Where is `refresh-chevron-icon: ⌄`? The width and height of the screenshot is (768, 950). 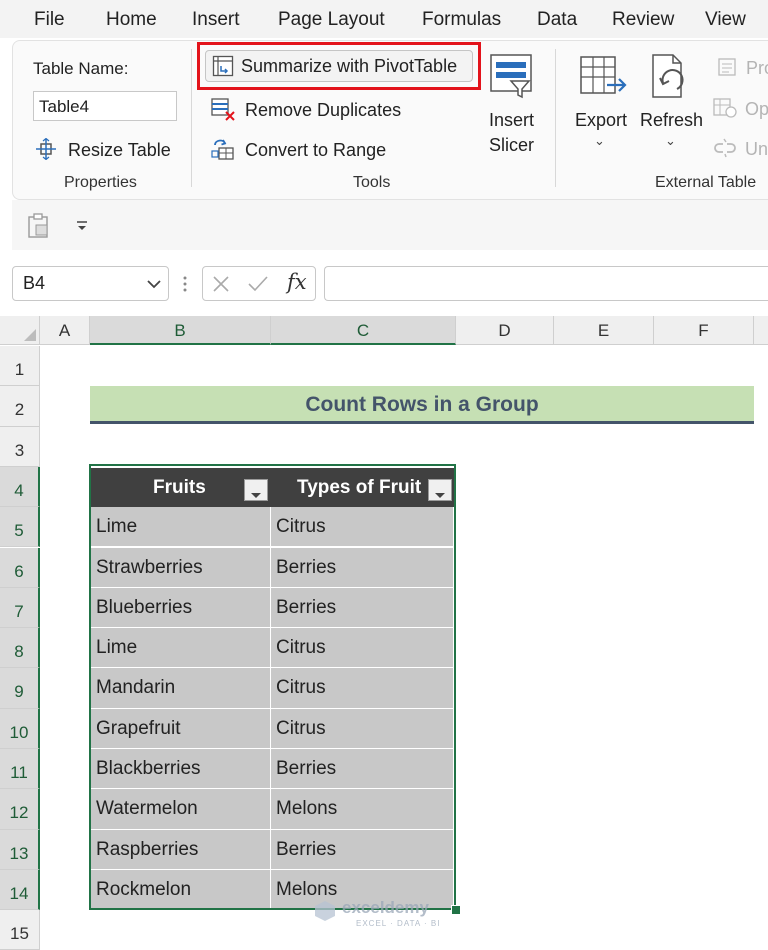
refresh-chevron-icon: ⌄ is located at coordinates (670, 140).